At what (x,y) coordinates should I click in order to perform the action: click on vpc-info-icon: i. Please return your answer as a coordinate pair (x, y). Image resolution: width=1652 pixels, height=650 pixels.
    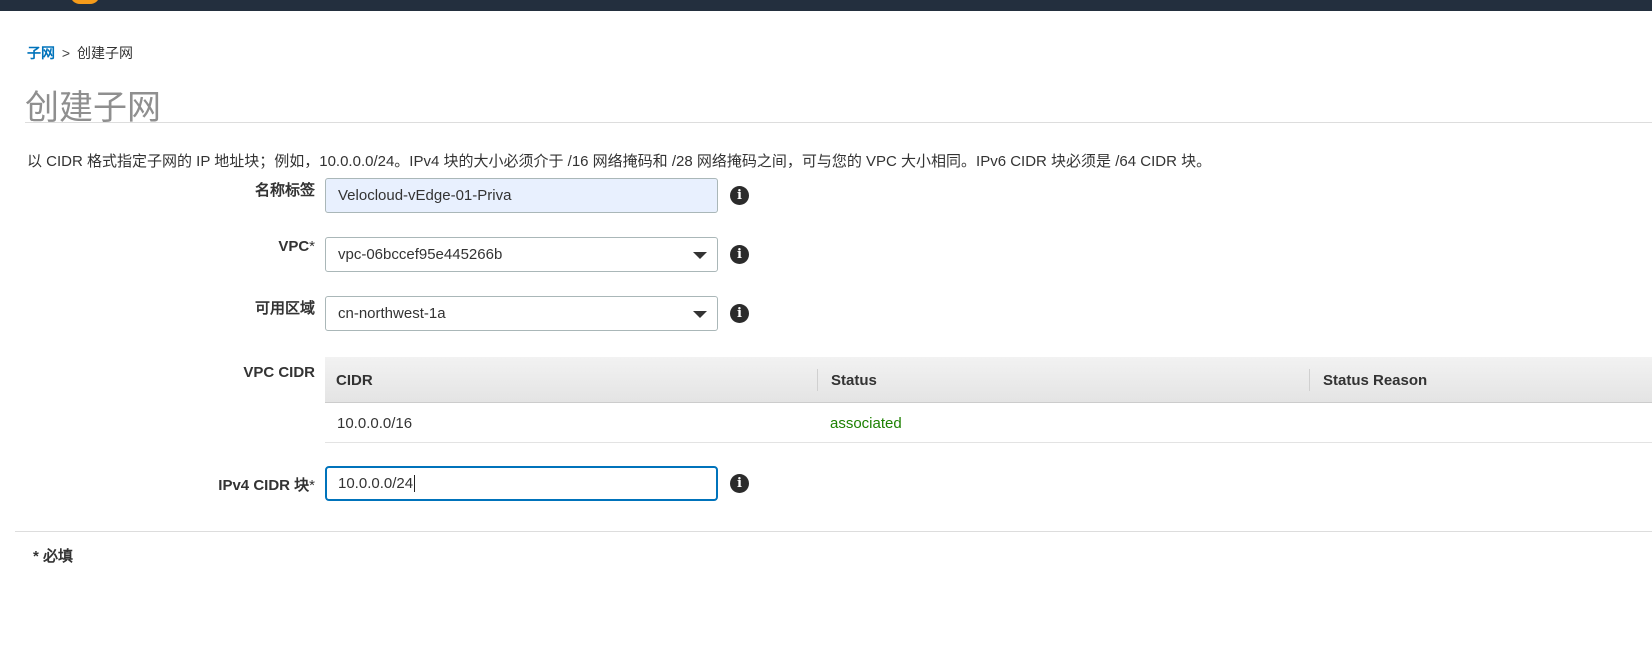
    Looking at the image, I should click on (739, 254).